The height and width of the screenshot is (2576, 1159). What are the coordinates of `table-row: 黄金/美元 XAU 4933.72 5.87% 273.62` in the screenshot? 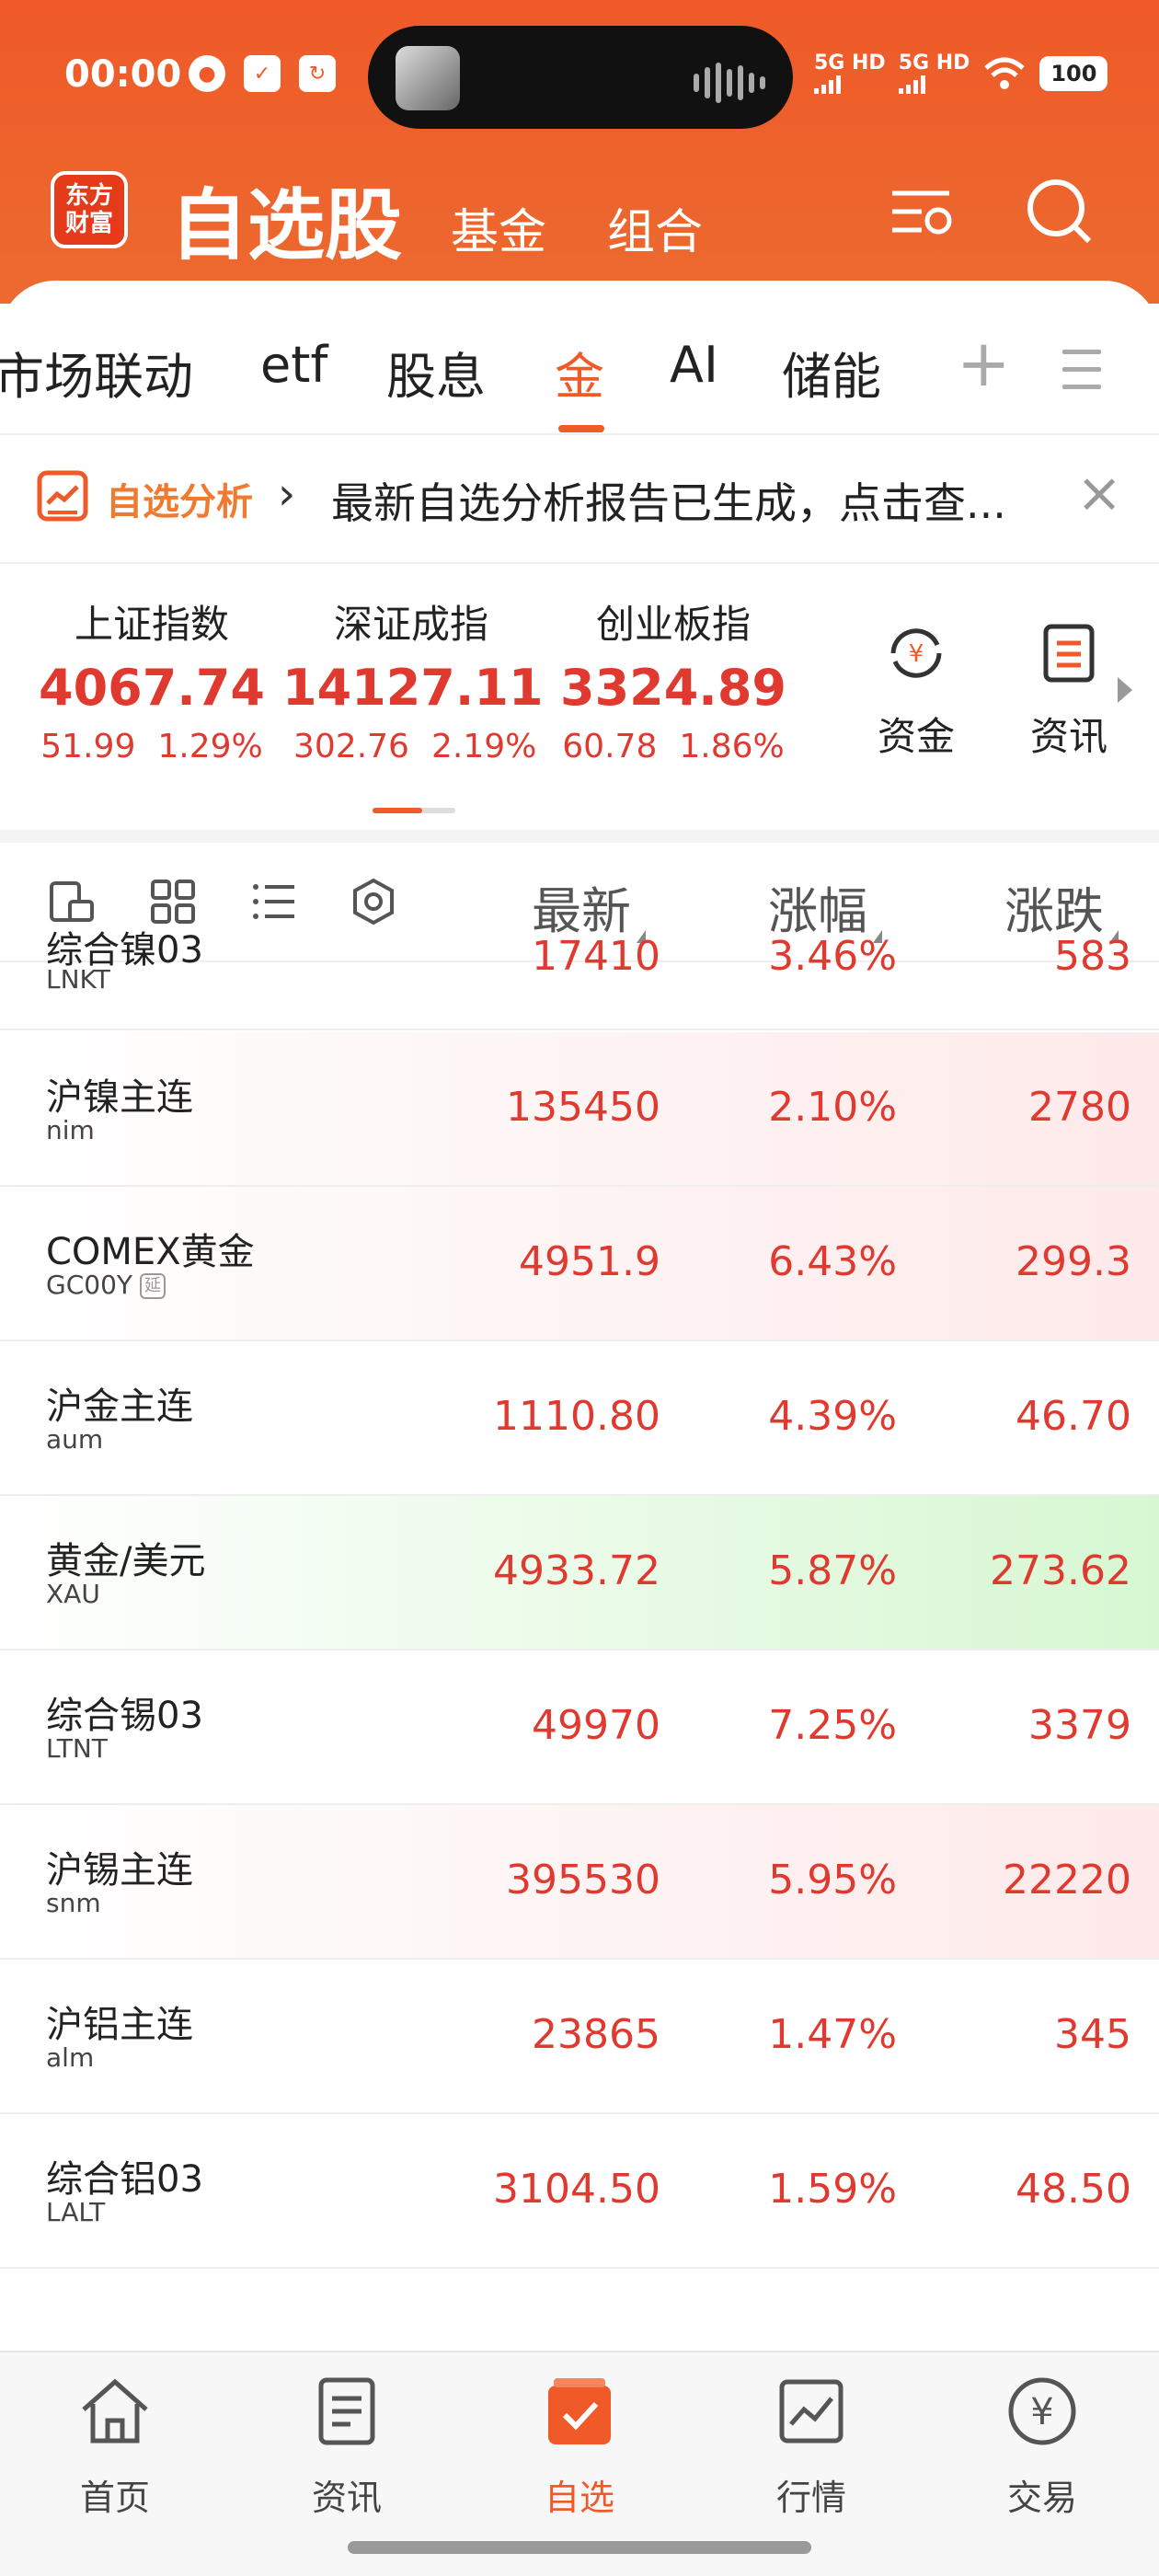 It's located at (579, 1573).